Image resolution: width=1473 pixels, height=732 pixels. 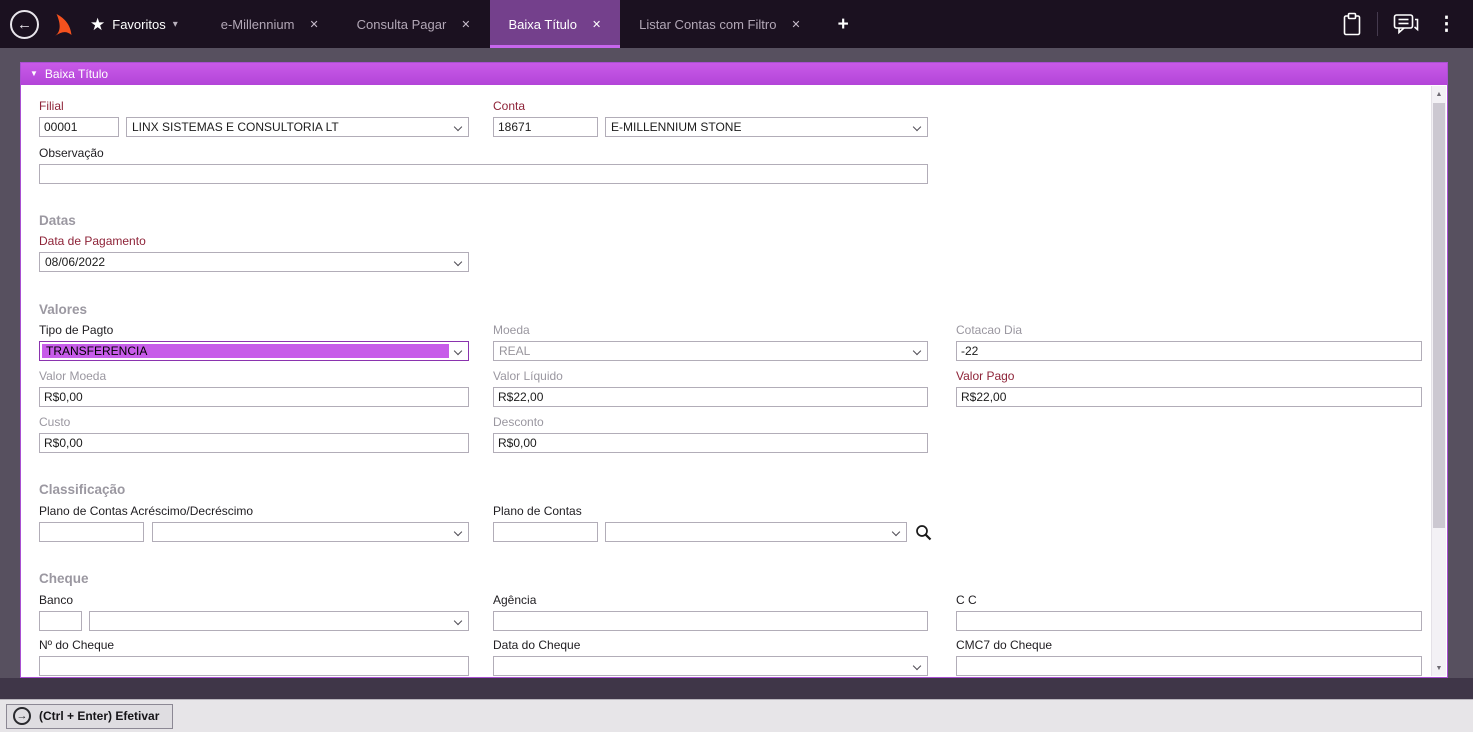 What do you see at coordinates (509, 106) in the screenshot?
I see `conta-label: Conta` at bounding box center [509, 106].